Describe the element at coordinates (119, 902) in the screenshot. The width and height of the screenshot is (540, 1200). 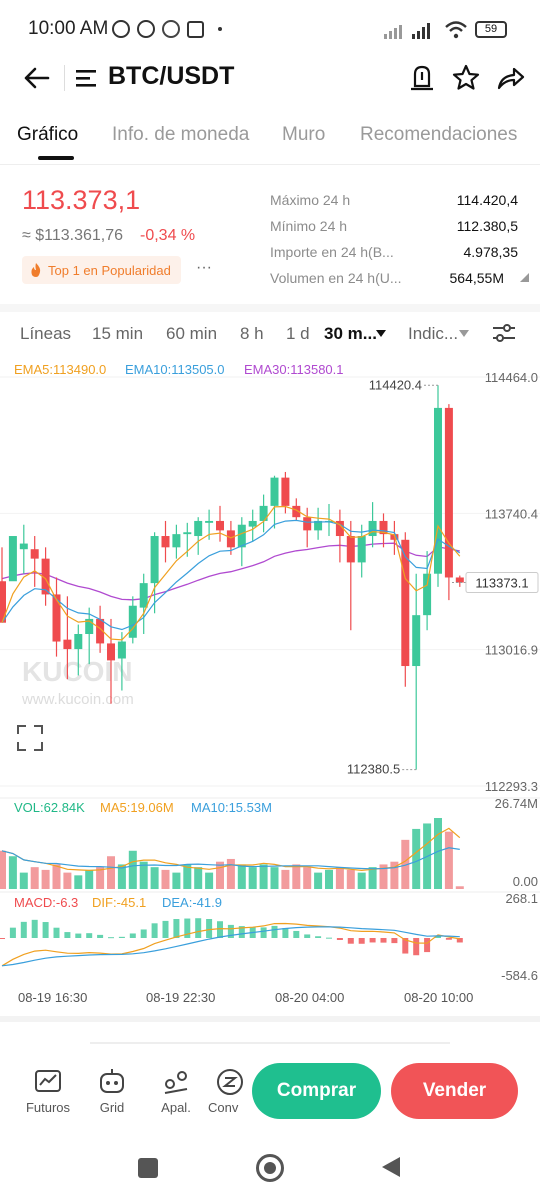
I see `legend-dif: DIF:-45.1` at that location.